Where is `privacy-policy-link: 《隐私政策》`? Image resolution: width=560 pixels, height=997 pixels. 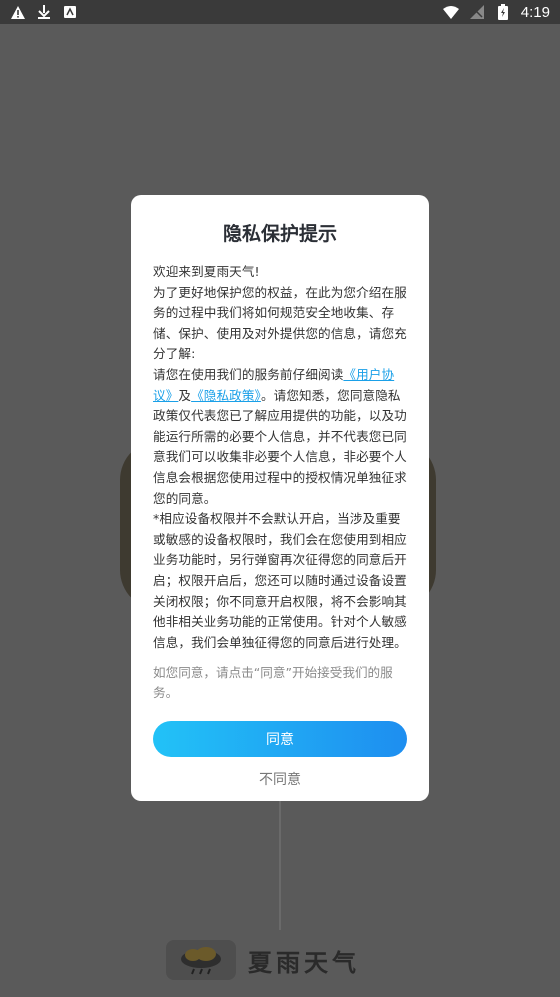 privacy-policy-link: 《隐私政策》 is located at coordinates (226, 395).